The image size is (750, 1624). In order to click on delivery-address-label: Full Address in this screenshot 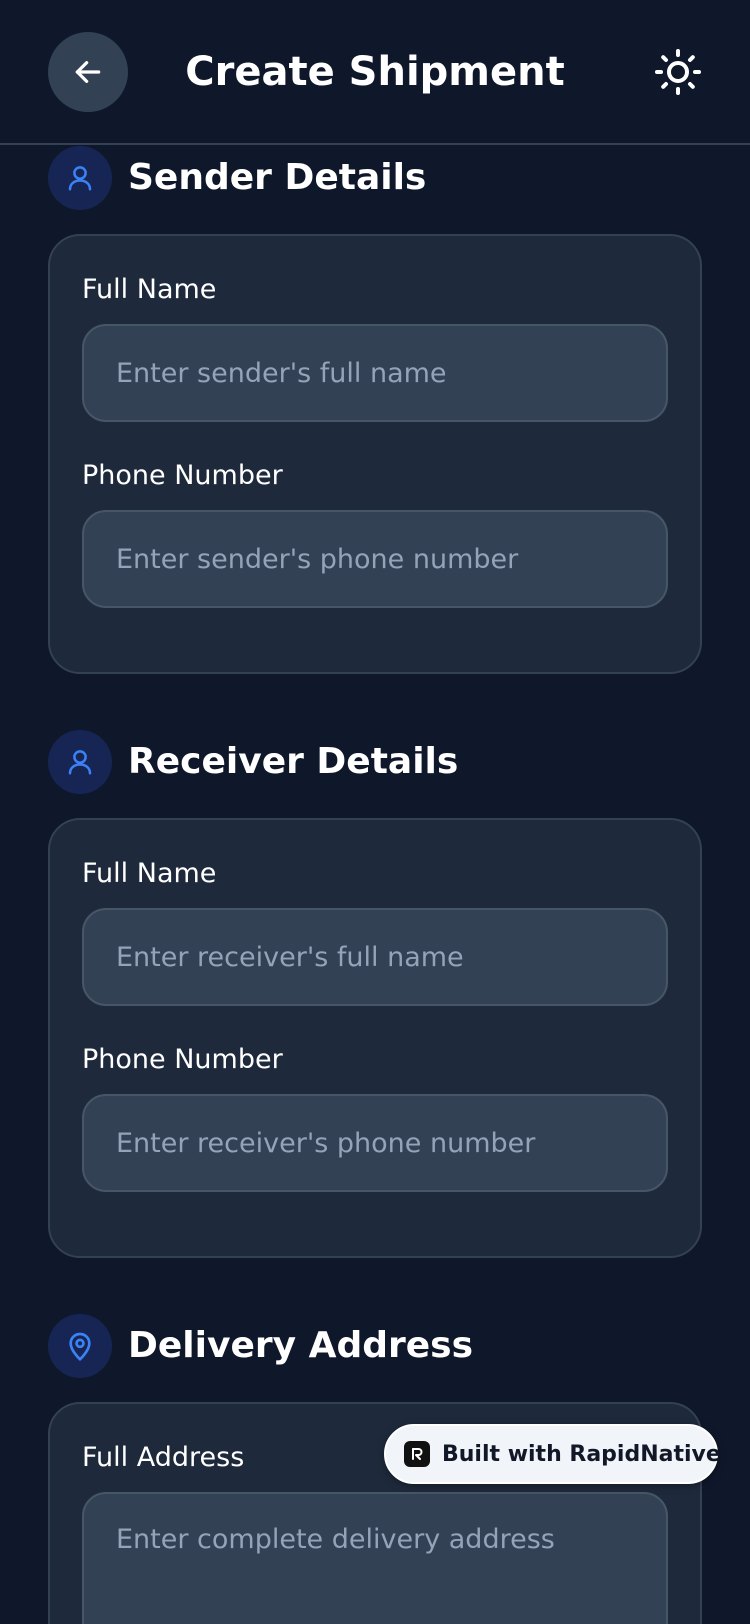, I will do `click(163, 1457)`.